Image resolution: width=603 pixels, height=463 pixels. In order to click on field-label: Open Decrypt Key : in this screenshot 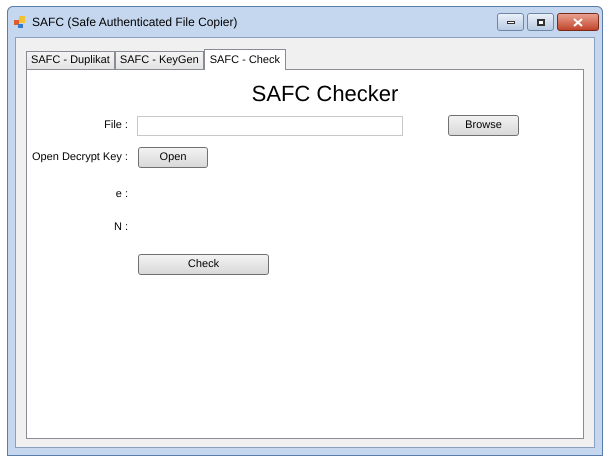, I will do `click(79, 158)`.